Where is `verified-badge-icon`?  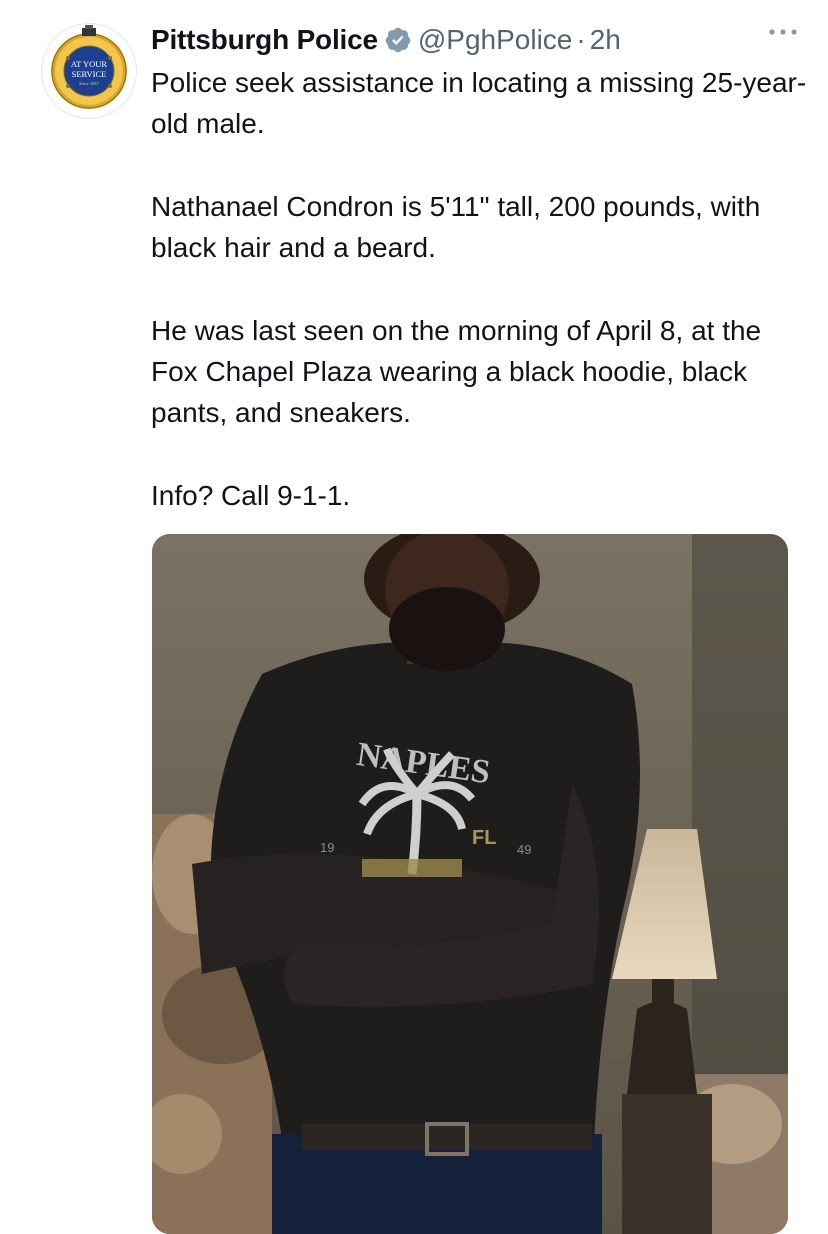 verified-badge-icon is located at coordinates (398, 40).